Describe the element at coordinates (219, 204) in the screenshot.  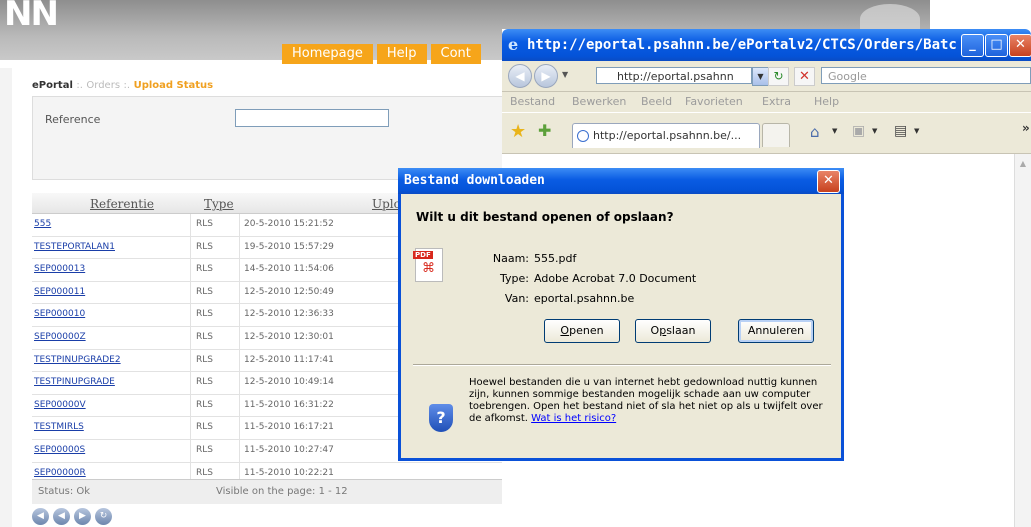
I see `column-header-type: Type` at that location.